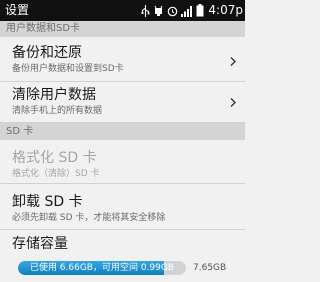 This screenshot has height=282, width=320. I want to click on backup-restore-item: 备份和还原 备份用户数据和设置到SD卡, so click(122, 61).